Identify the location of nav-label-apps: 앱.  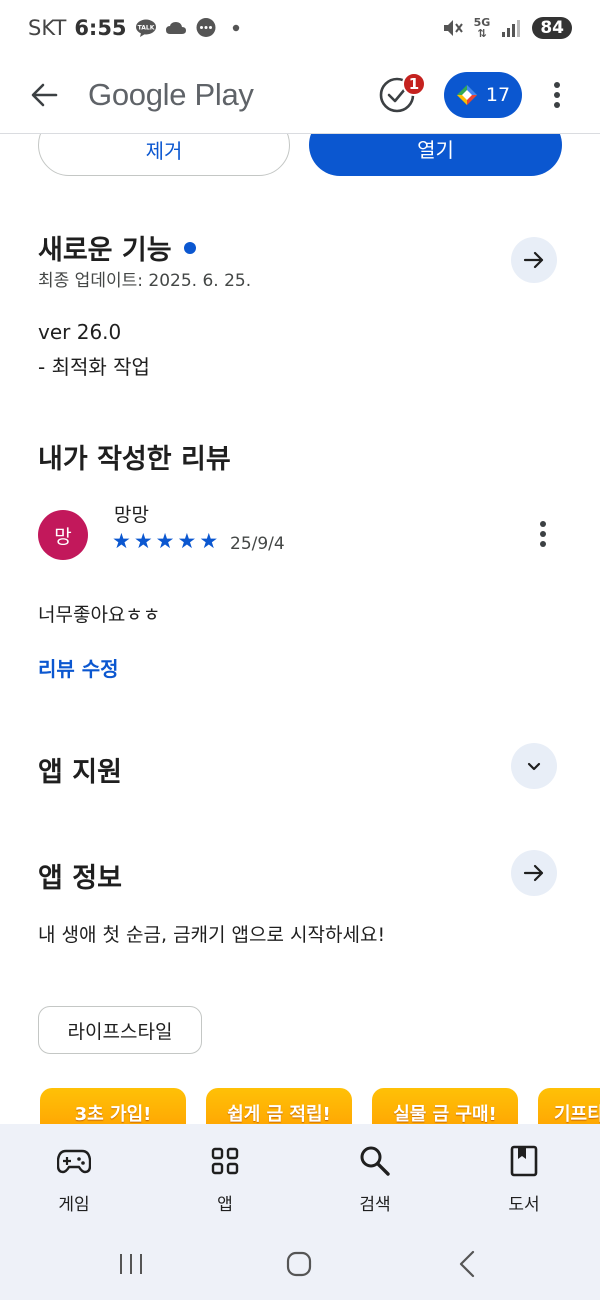
(225, 1205).